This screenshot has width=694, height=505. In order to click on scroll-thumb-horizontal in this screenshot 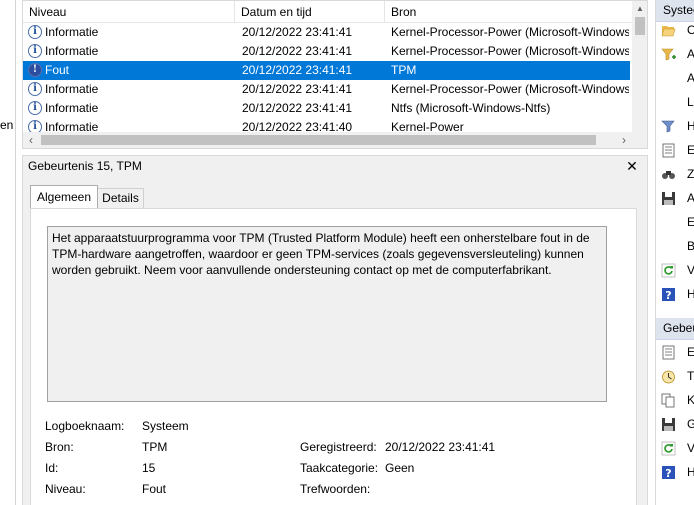, I will do `click(318, 140)`.